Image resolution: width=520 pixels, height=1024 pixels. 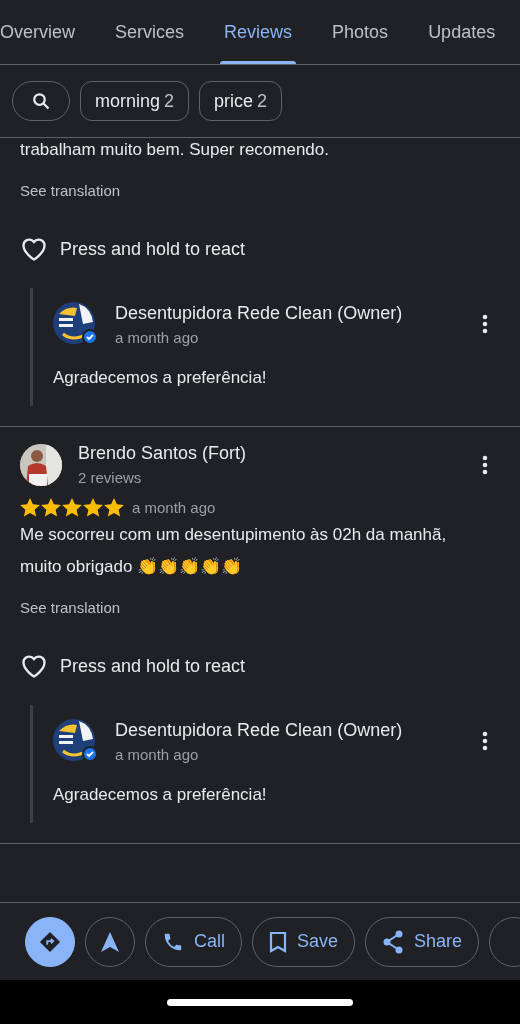 What do you see at coordinates (163, 453) in the screenshot?
I see `reviewer-name: Brendo Santos (Fort)` at bounding box center [163, 453].